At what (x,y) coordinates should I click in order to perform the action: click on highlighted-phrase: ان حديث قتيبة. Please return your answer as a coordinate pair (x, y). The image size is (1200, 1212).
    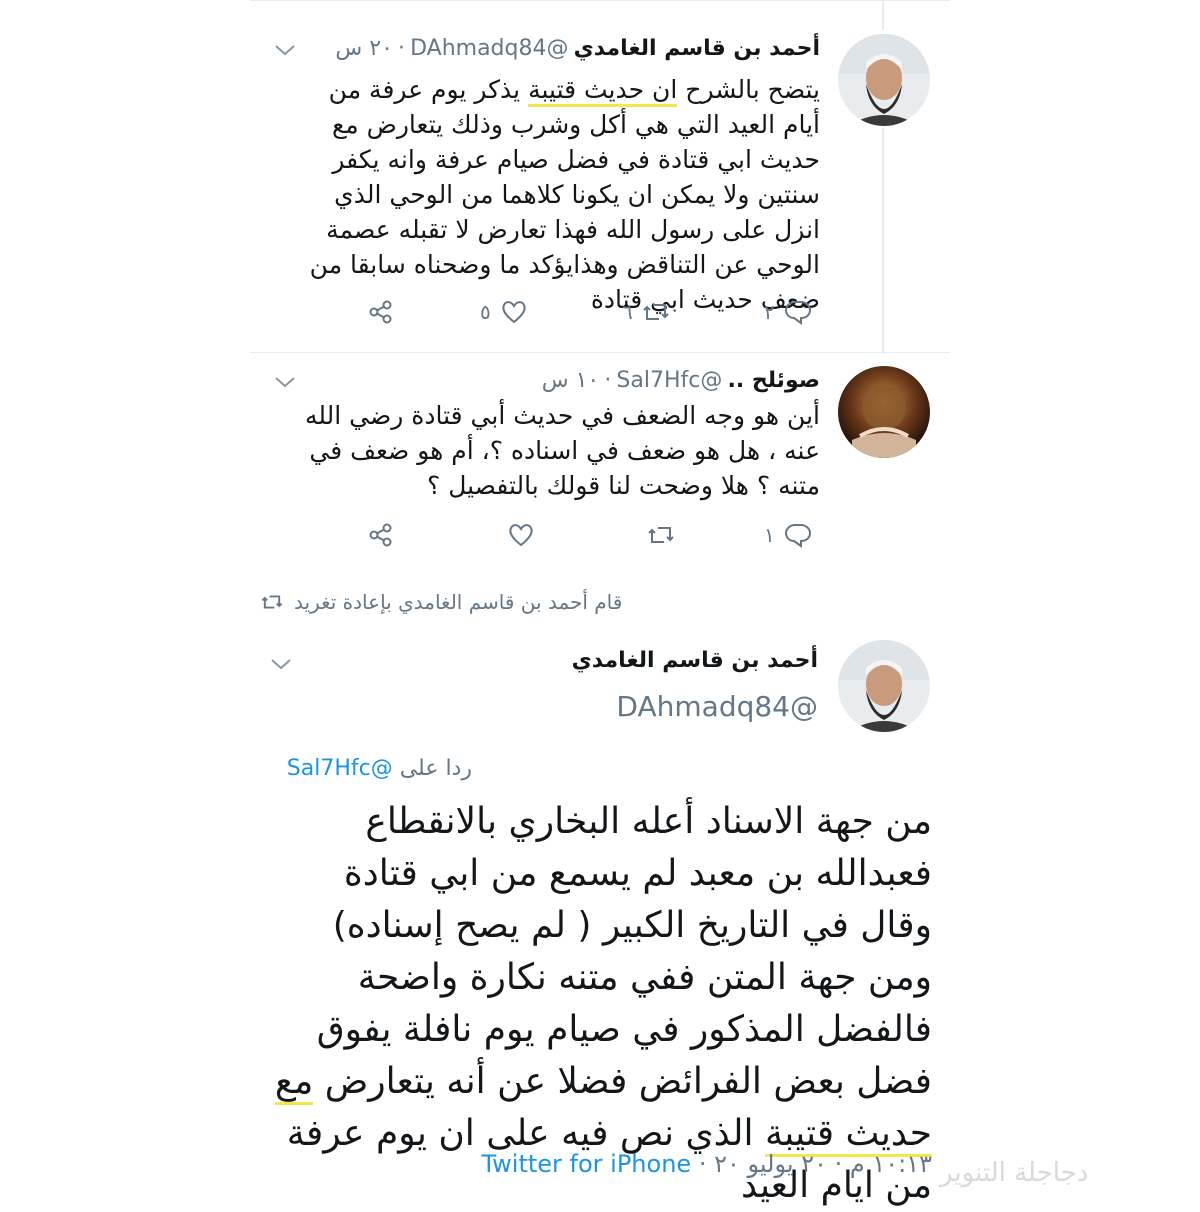
    Looking at the image, I should click on (603, 91).